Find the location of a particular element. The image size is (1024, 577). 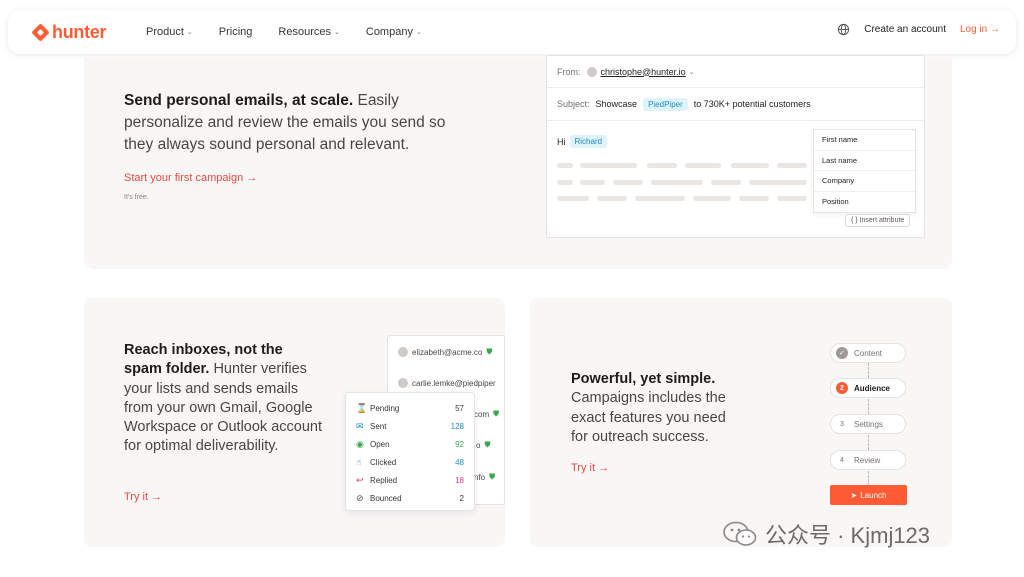

nav-item-resources: Resources ⌄ is located at coordinates (308, 32).